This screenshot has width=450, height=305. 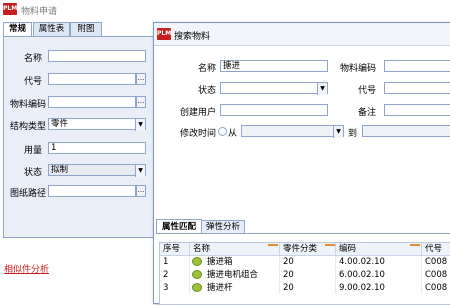 What do you see at coordinates (197, 134) in the screenshot?
I see `modify-time-label: 修改时间` at bounding box center [197, 134].